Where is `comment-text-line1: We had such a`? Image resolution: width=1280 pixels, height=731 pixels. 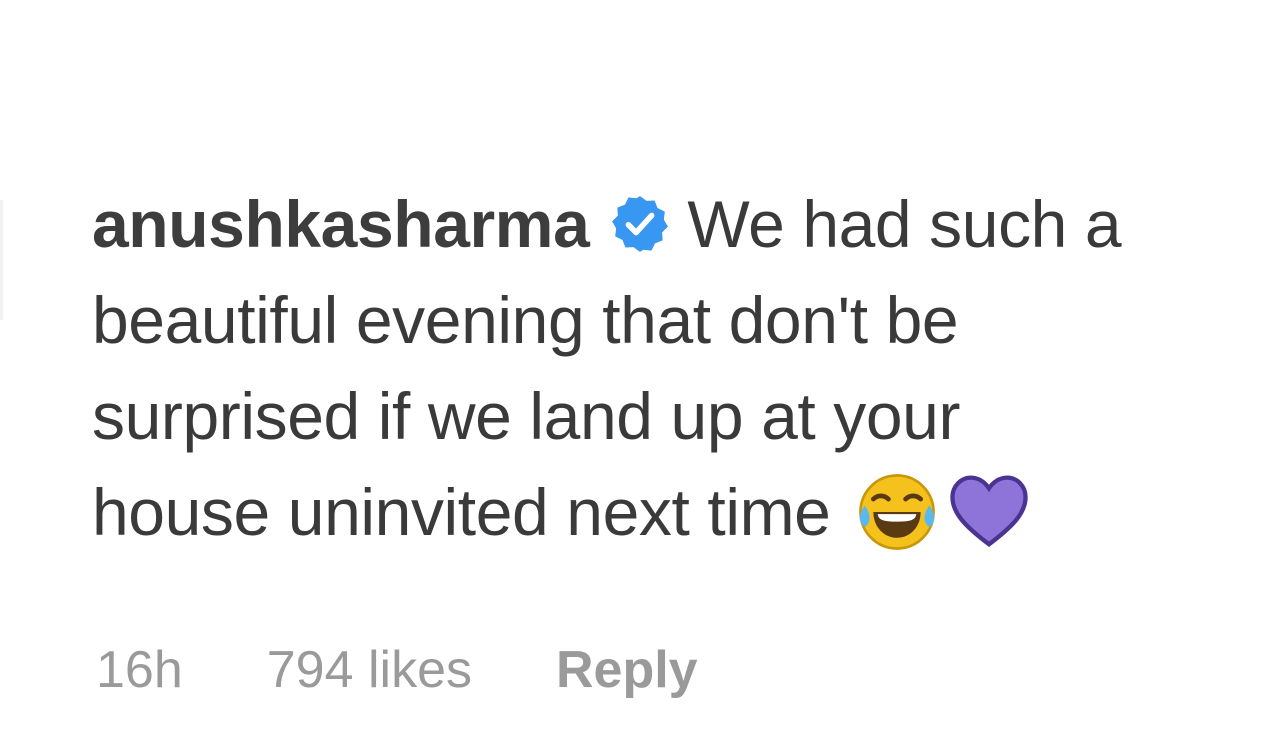 comment-text-line1: We had such a is located at coordinates (904, 224).